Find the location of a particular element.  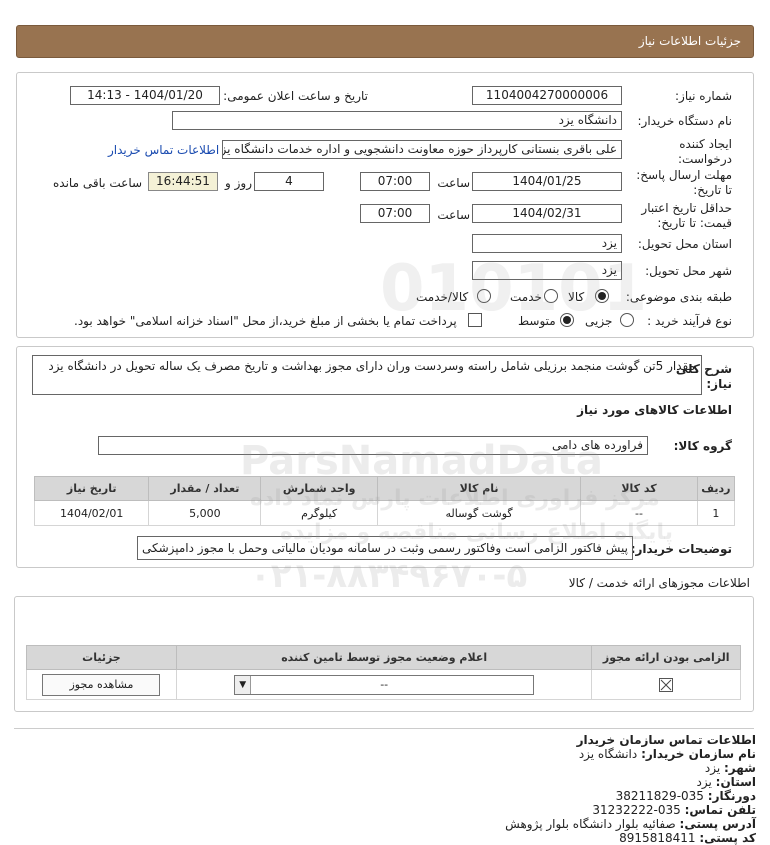

col-permit-details: جزئیات is located at coordinates (101, 657).